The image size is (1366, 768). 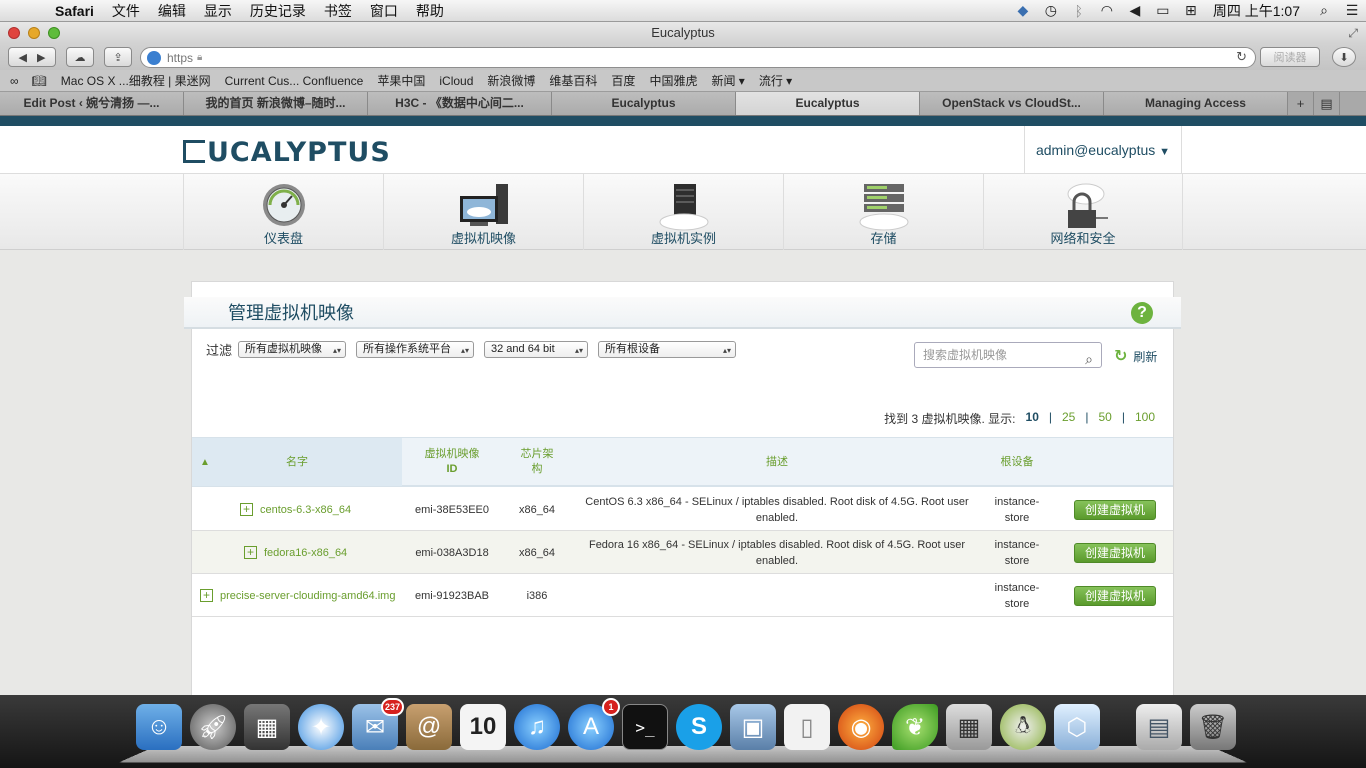 What do you see at coordinates (401, 80) in the screenshot?
I see `bookmark-item: 苹果中国` at bounding box center [401, 80].